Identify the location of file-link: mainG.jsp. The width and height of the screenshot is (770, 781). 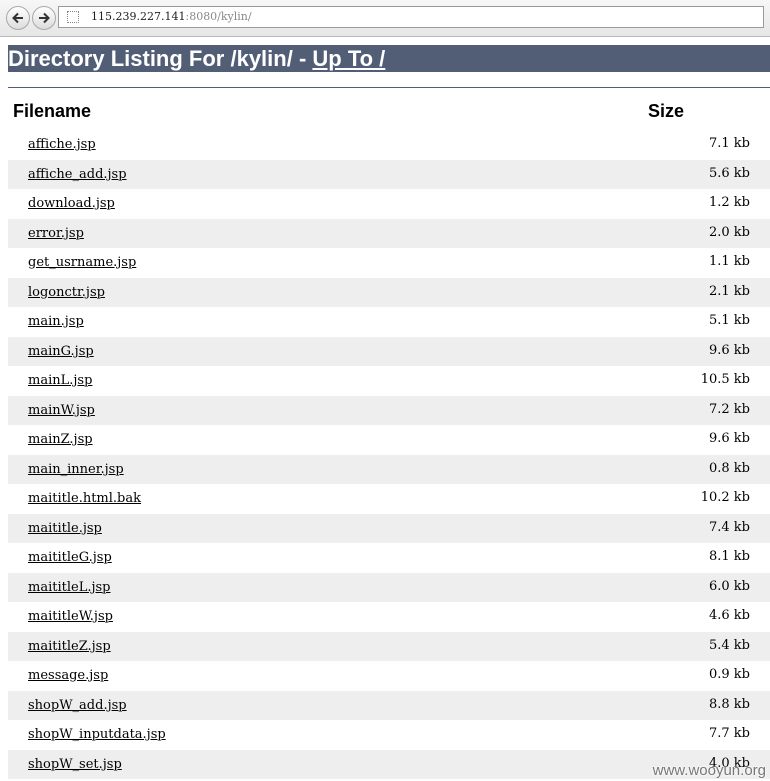
(61, 351).